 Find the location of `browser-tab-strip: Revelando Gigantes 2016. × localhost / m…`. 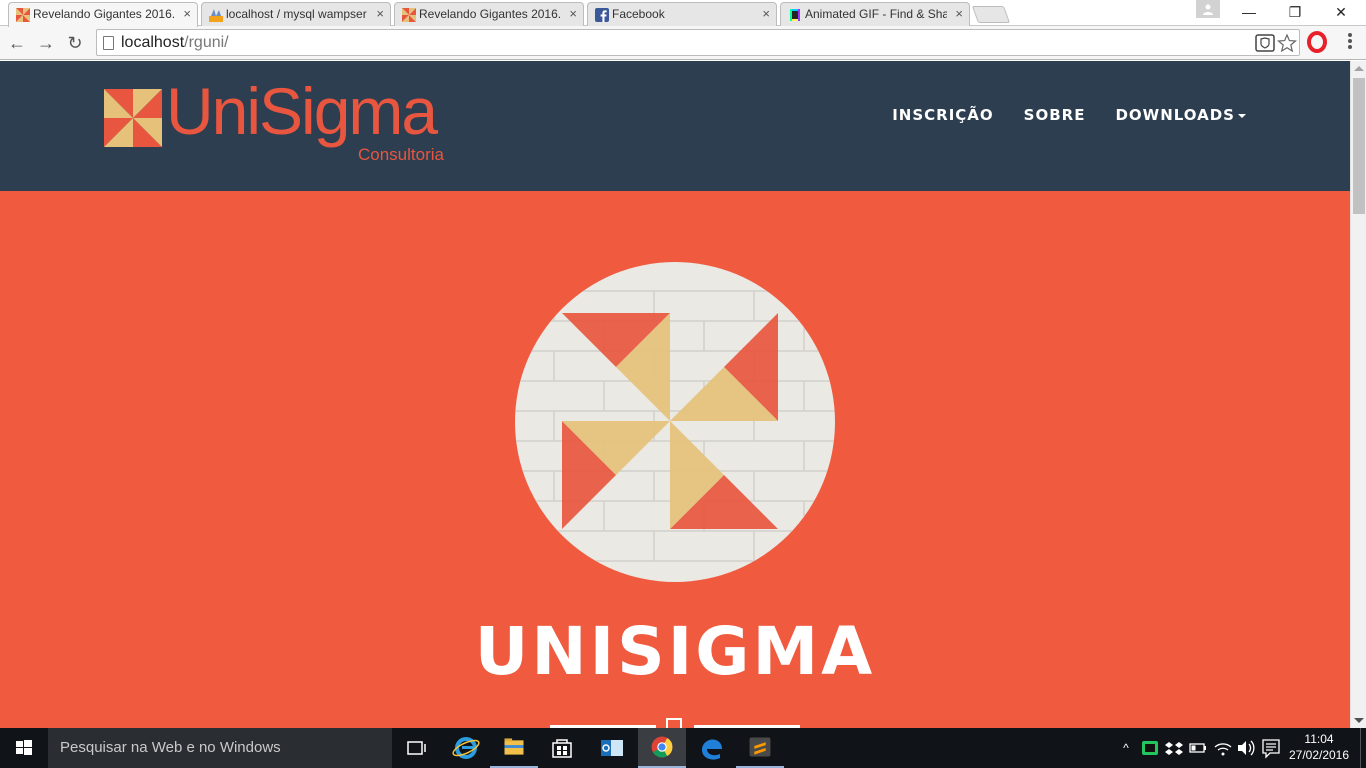

browser-tab-strip: Revelando Gigantes 2016. × localhost / m… is located at coordinates (683, 13).